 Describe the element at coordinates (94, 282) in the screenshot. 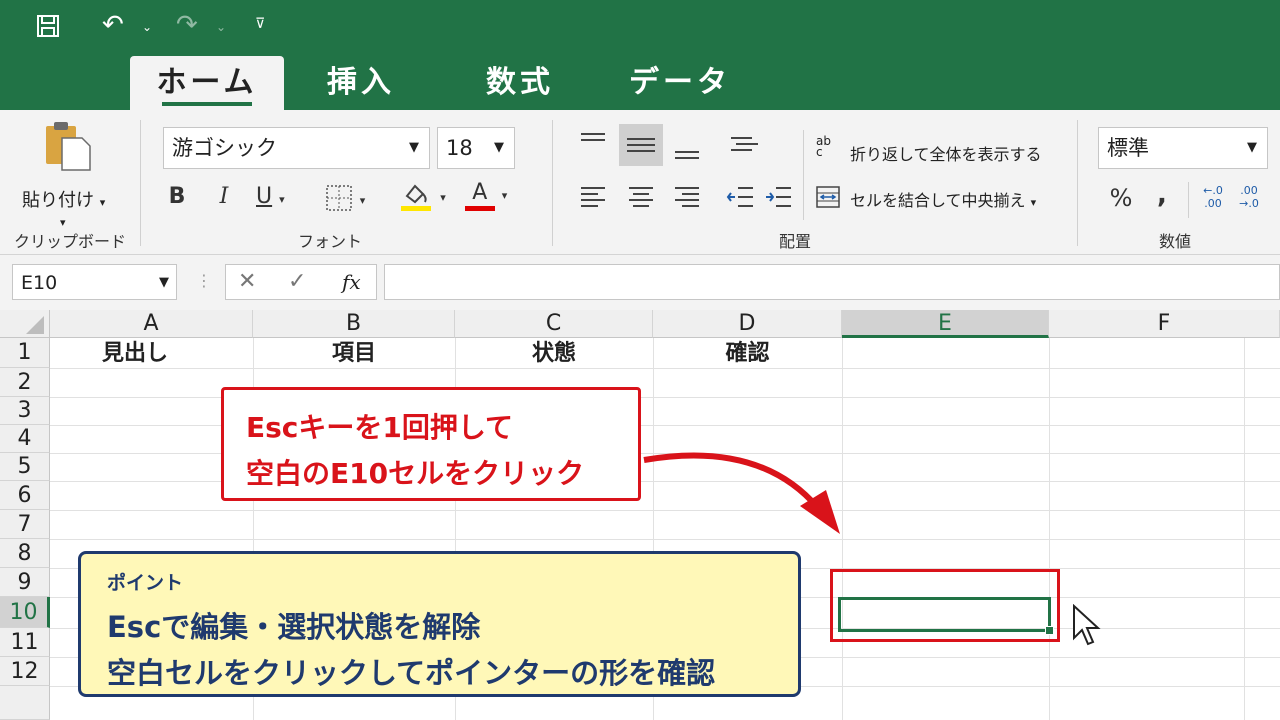

I see `name-box: E10 ▼` at that location.